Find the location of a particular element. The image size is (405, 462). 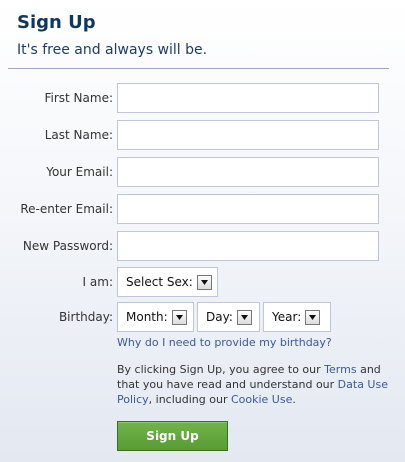

sex-label: I am: is located at coordinates (97, 282).